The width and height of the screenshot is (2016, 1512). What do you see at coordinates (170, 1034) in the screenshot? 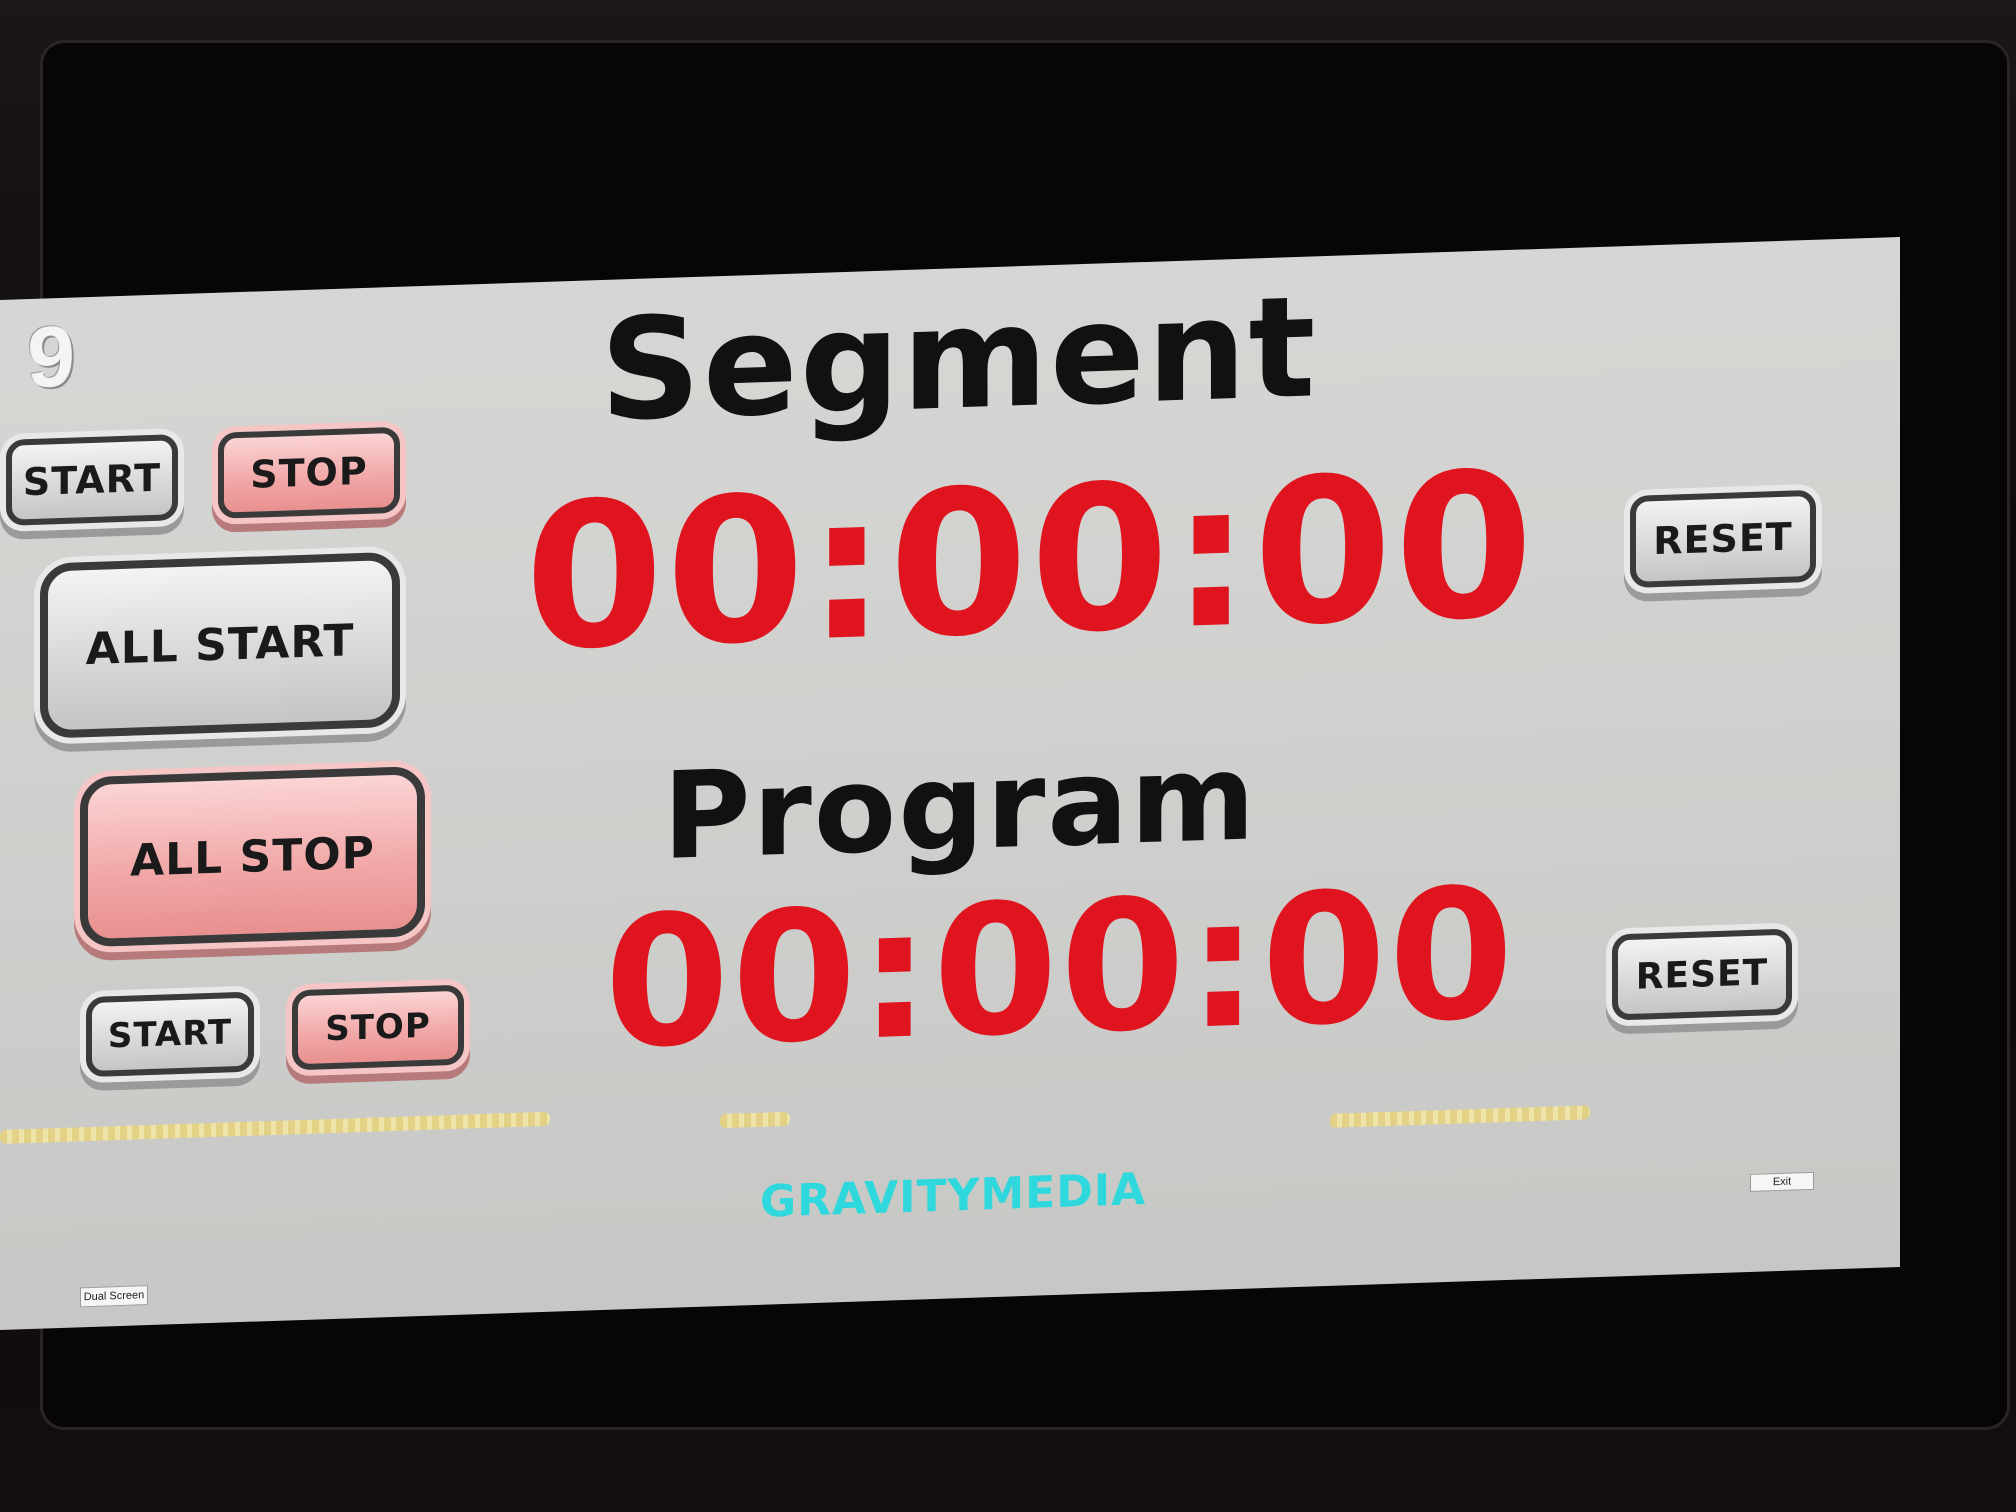
I see `program-start-button: START` at bounding box center [170, 1034].